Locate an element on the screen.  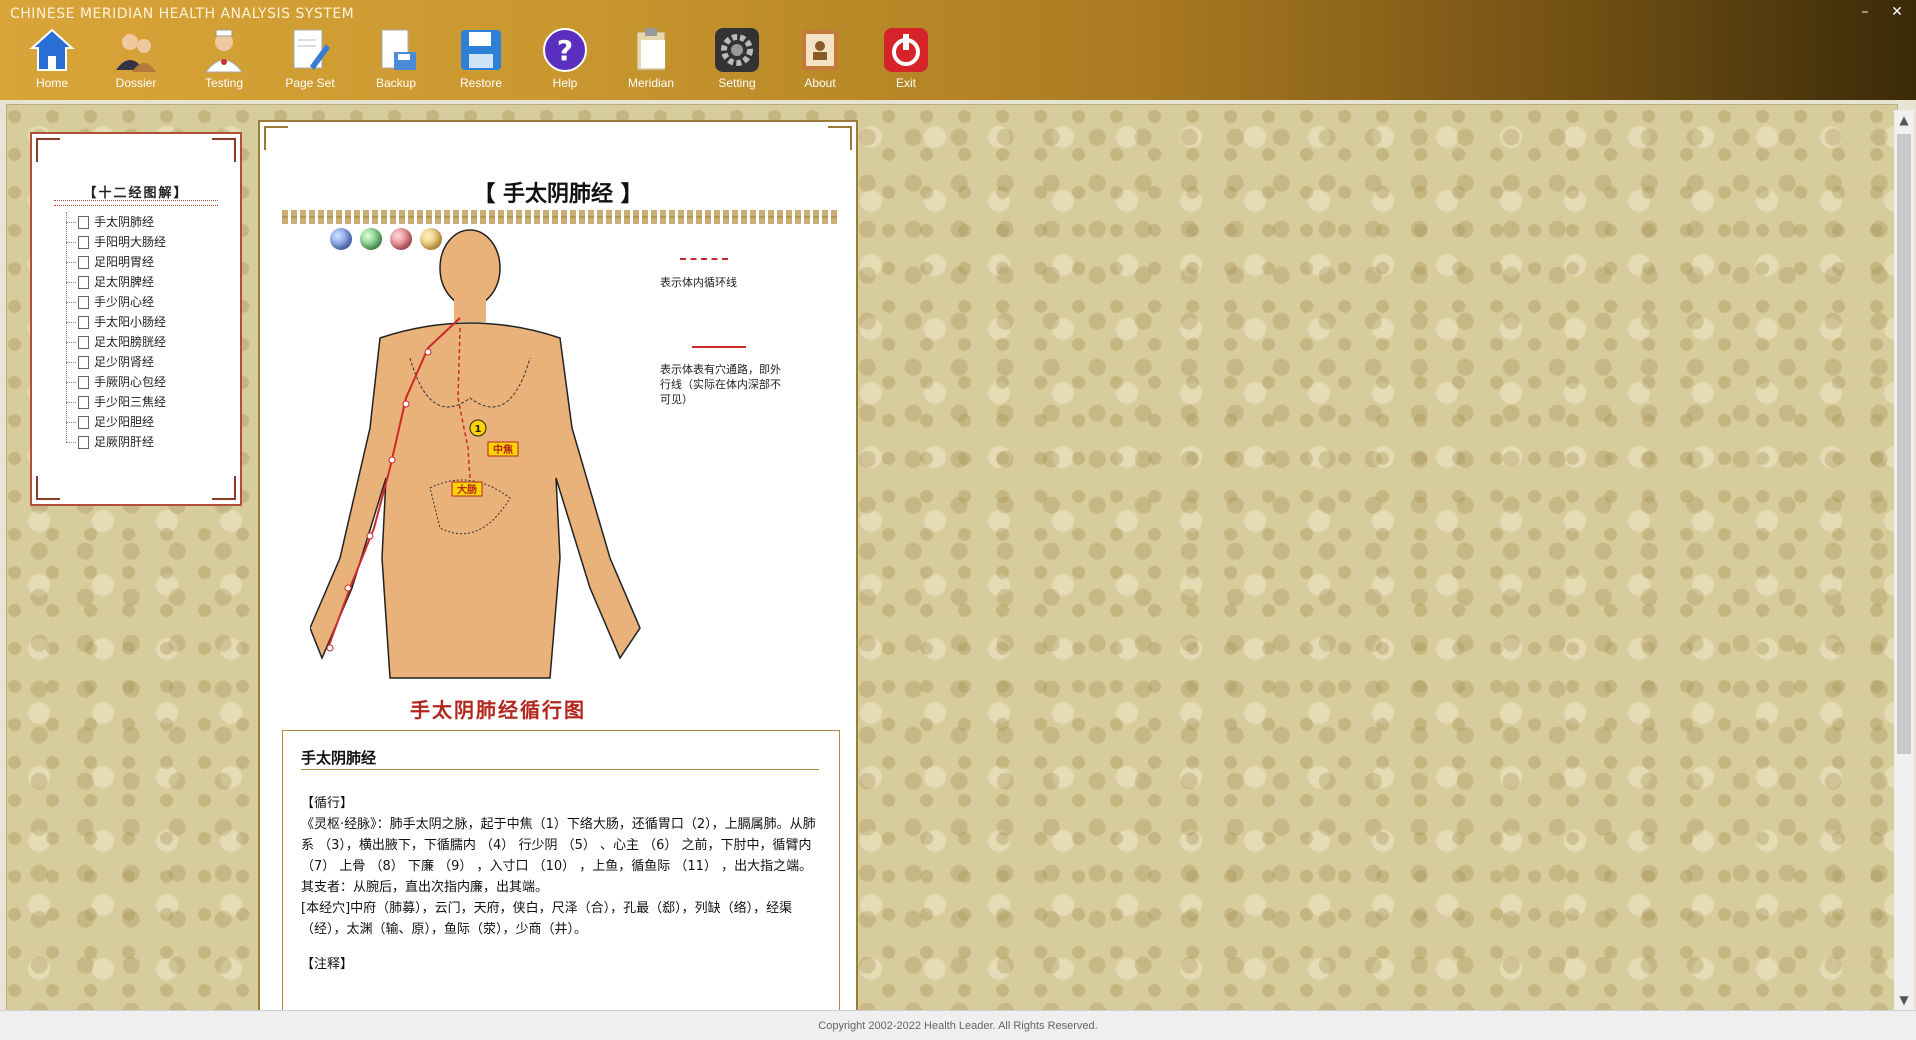
figure-caption: 手太阴肺经循行图 is located at coordinates (498, 710).